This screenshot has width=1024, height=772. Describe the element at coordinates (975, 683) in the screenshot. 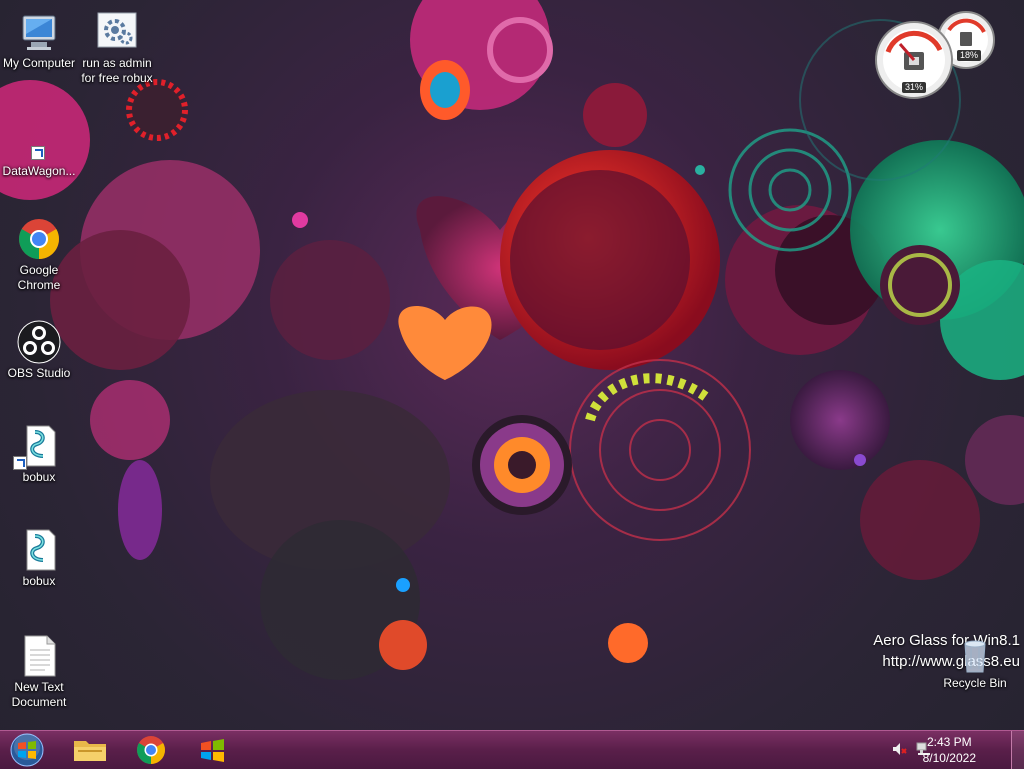

I see `icon-label: Recycle Bin` at that location.